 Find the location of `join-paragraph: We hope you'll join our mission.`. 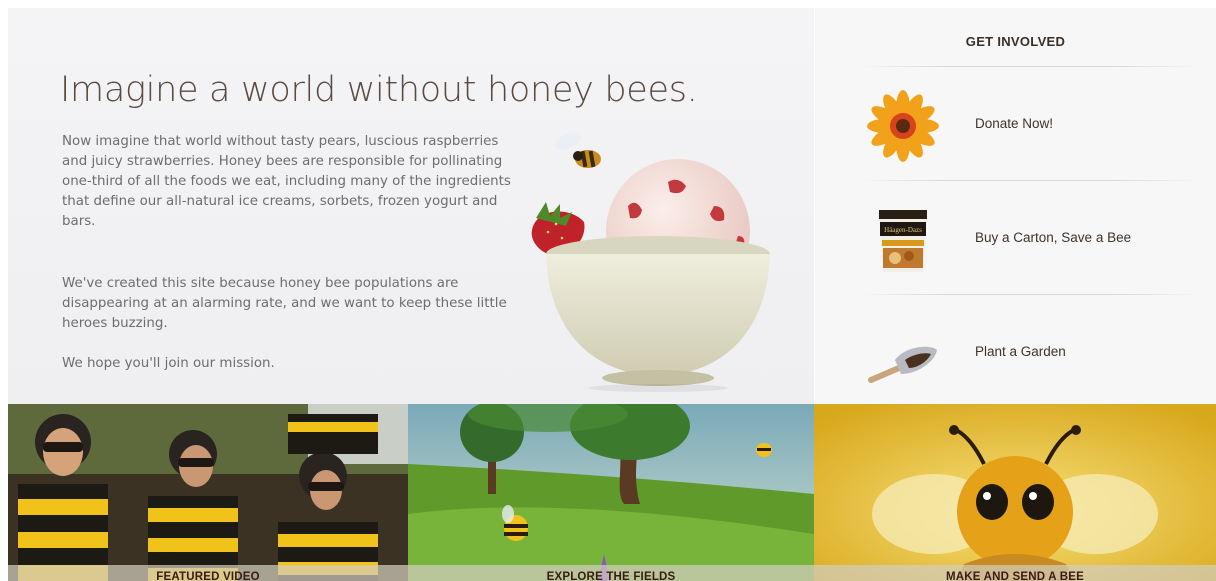

join-paragraph: We hope you'll join our mission. is located at coordinates (168, 363).